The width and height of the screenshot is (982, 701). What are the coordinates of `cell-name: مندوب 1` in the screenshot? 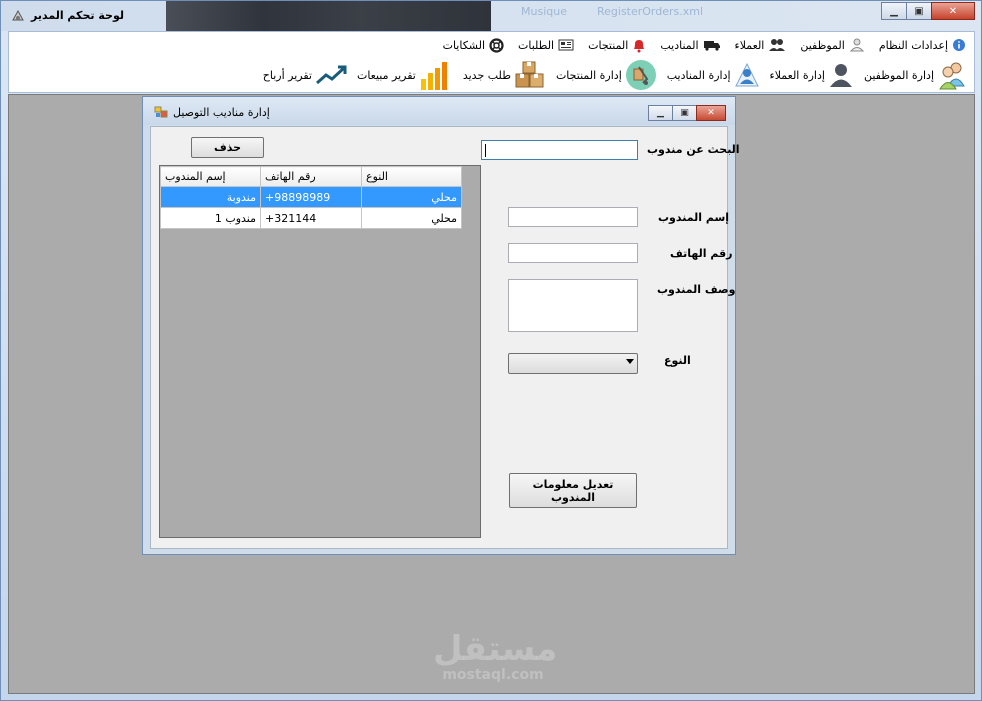 It's located at (210, 218).